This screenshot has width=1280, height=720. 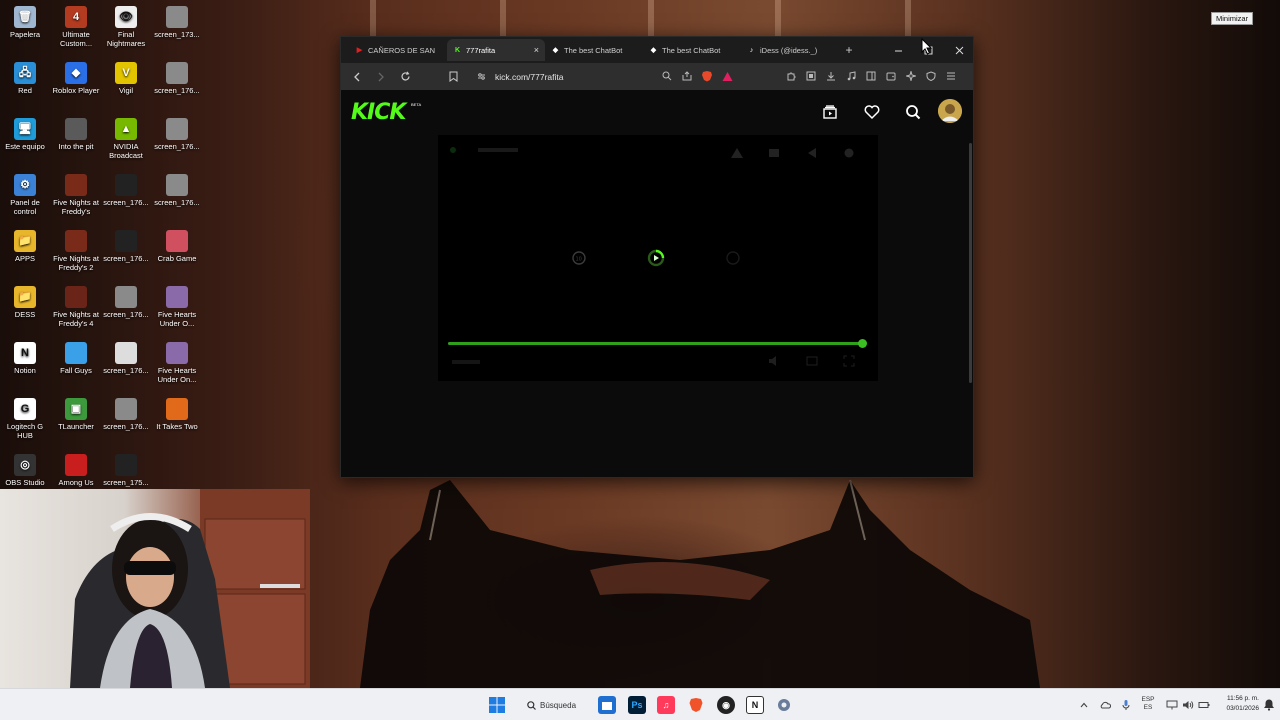 What do you see at coordinates (851, 76) in the screenshot?
I see `media-button` at bounding box center [851, 76].